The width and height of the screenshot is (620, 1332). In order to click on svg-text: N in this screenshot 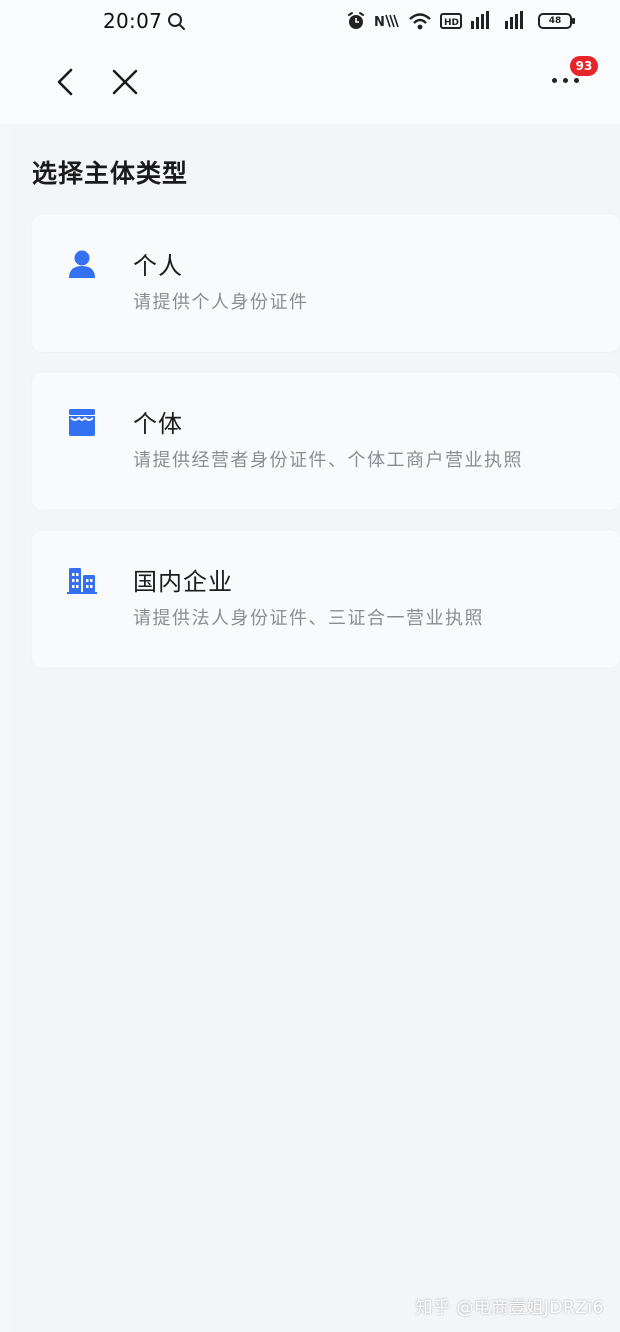, I will do `click(379, 22)`.